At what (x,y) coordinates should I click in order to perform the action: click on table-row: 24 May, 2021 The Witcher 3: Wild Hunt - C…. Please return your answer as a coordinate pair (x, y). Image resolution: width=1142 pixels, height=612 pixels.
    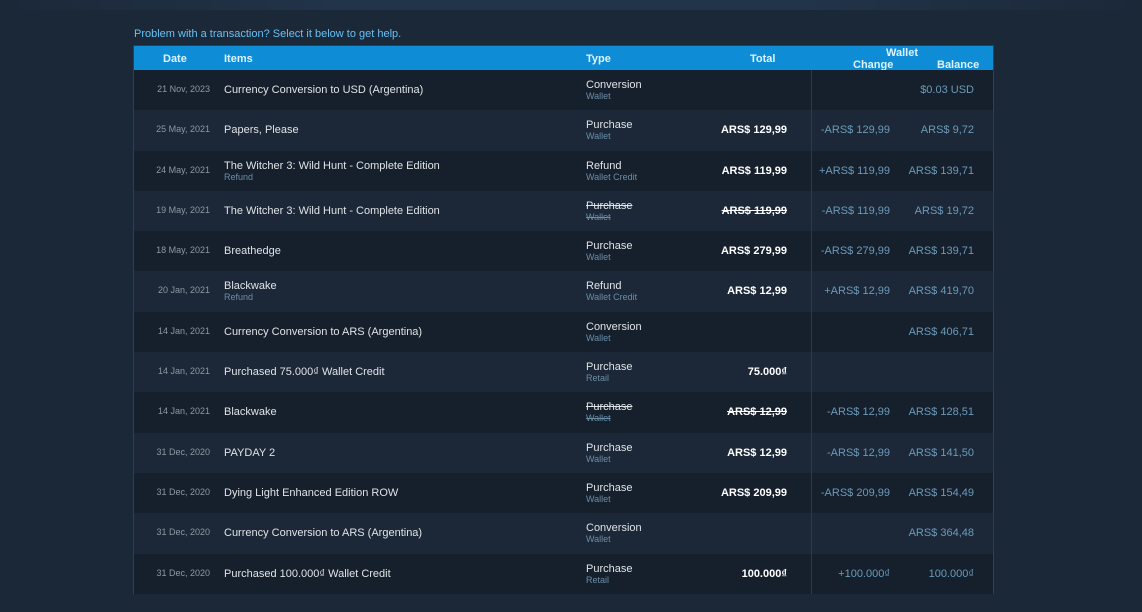
    Looking at the image, I should click on (563, 170).